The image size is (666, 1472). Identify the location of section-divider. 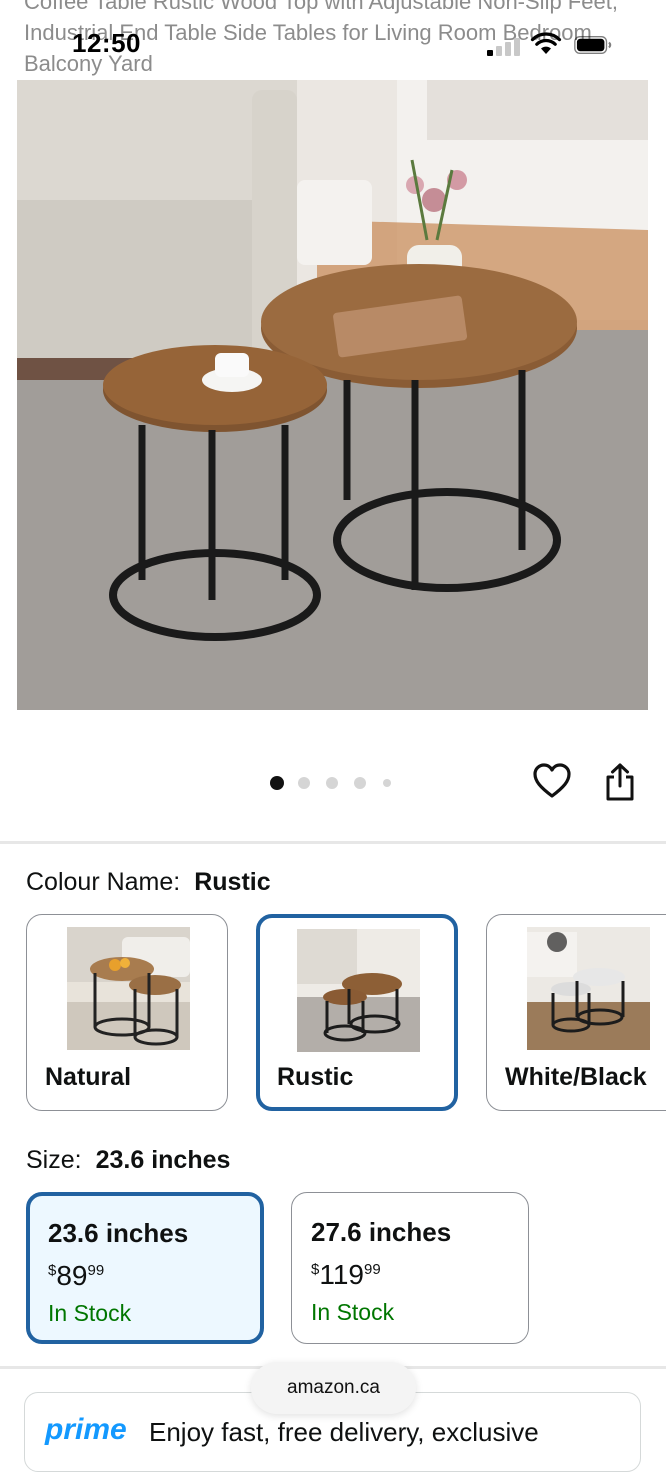
(333, 842).